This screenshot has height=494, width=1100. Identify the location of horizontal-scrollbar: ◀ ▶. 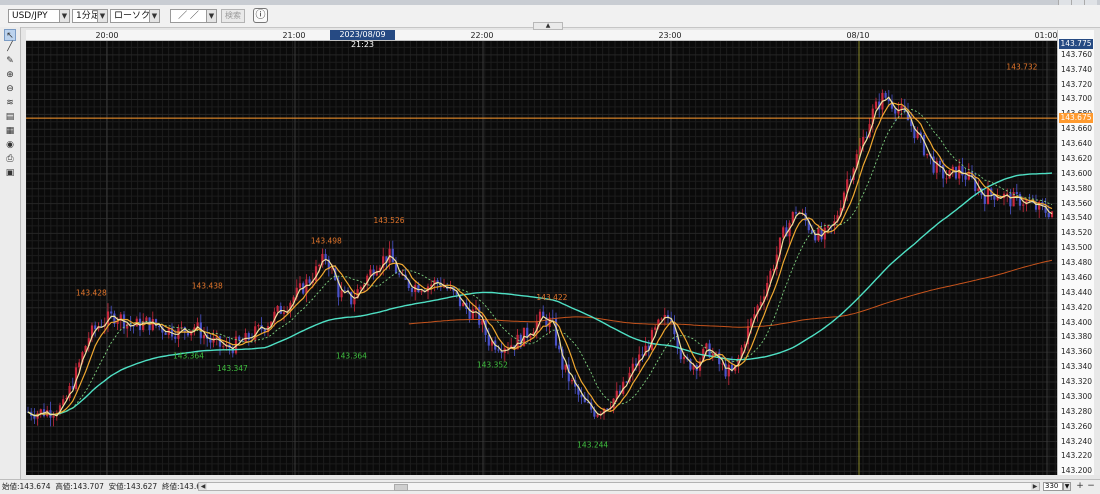
(619, 486).